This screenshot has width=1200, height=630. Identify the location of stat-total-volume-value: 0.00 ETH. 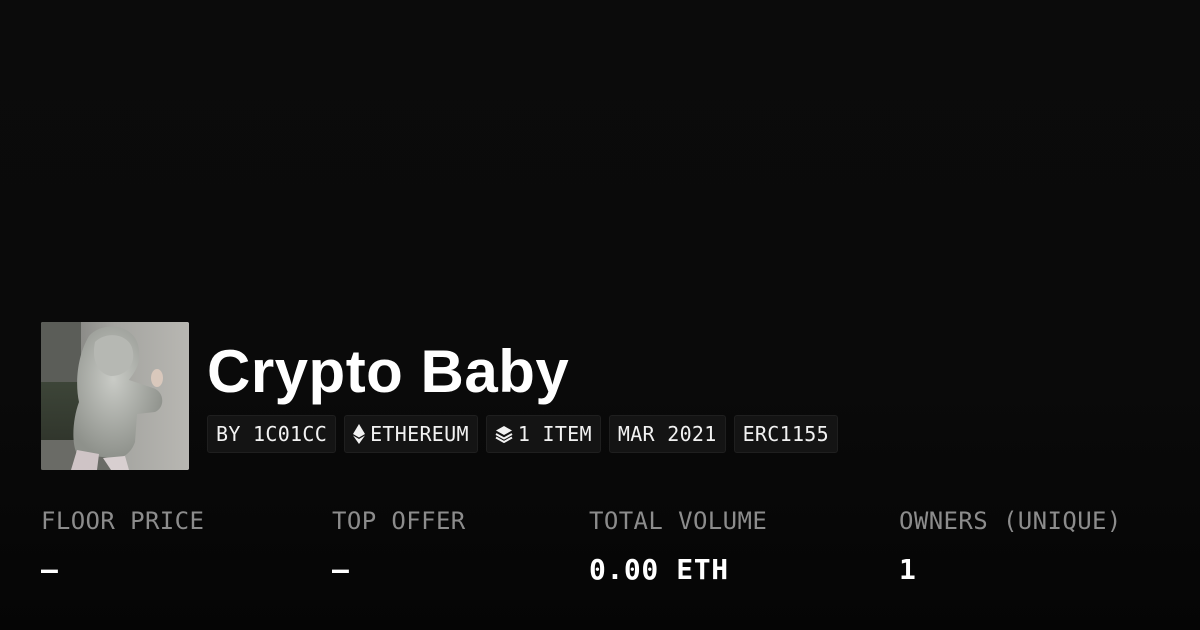
(659, 569).